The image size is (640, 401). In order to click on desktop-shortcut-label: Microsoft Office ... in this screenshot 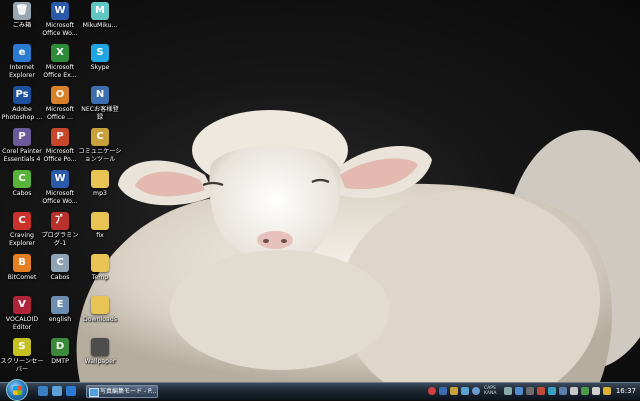, I will do `click(60, 113)`.